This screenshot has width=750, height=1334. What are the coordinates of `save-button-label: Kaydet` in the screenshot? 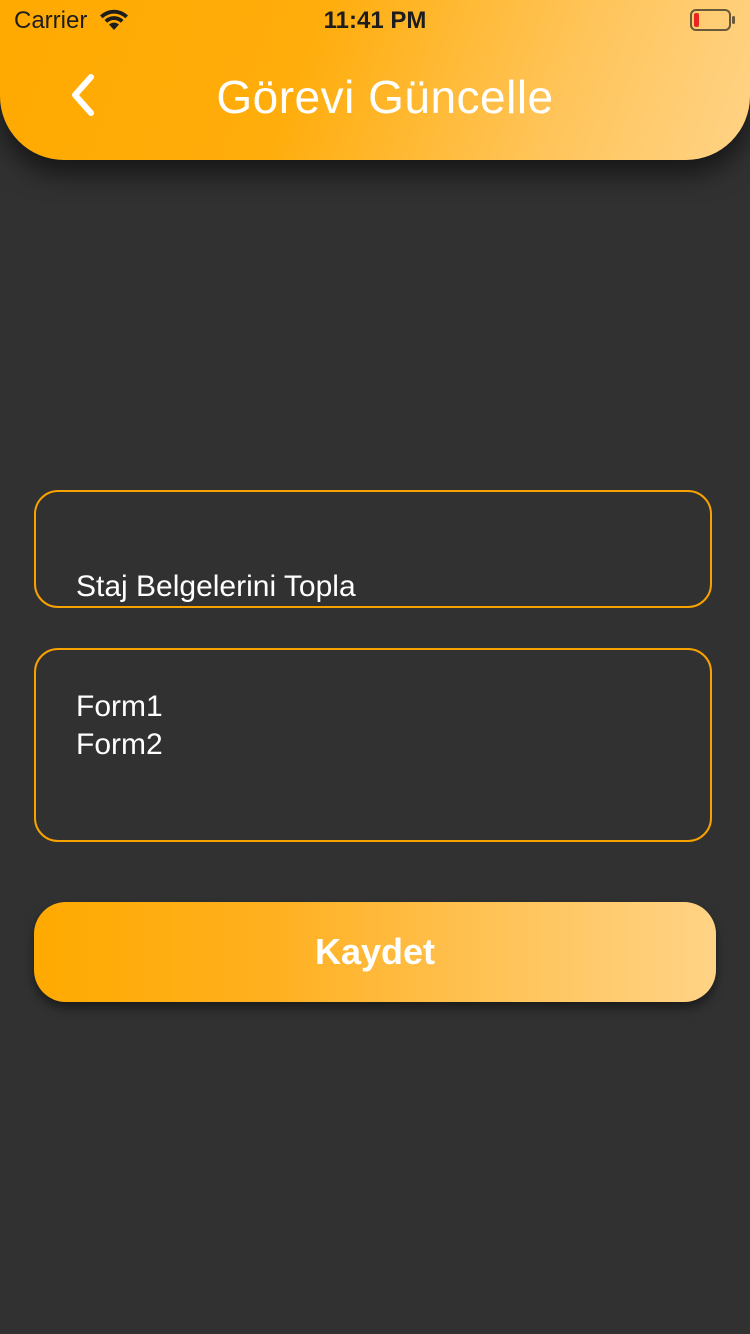 It's located at (375, 951).